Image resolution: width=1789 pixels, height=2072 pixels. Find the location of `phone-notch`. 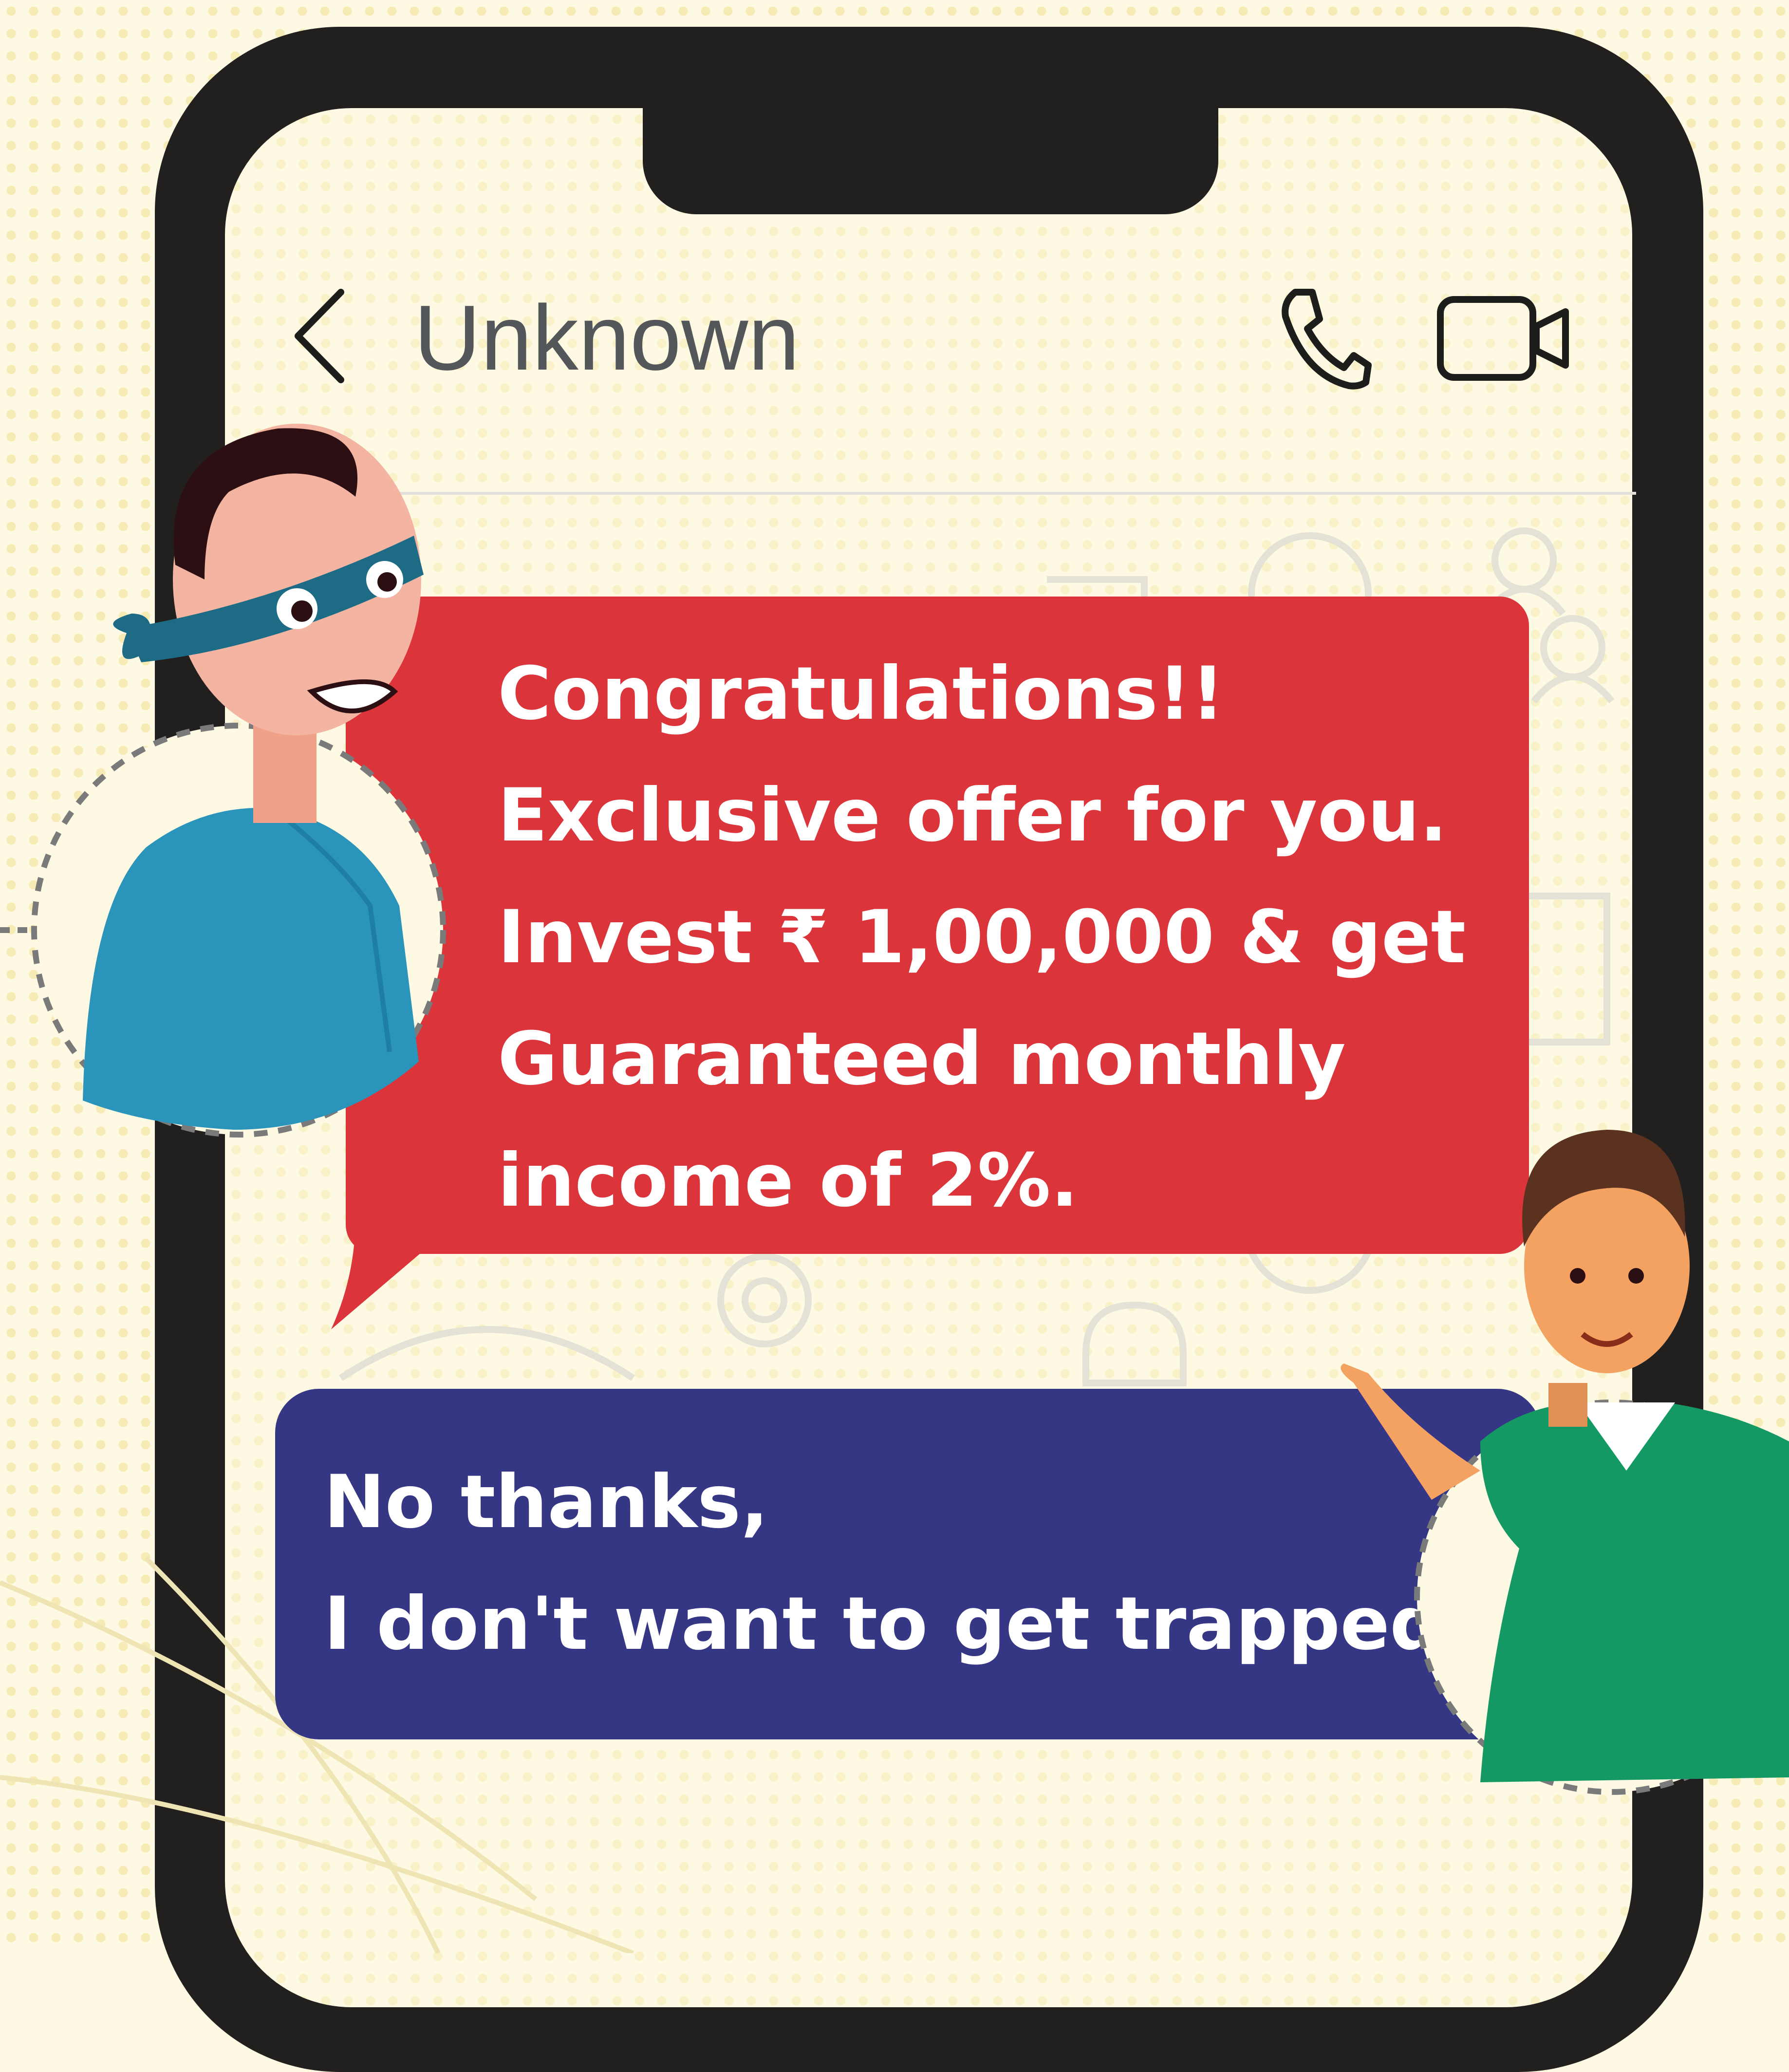

phone-notch is located at coordinates (930, 151).